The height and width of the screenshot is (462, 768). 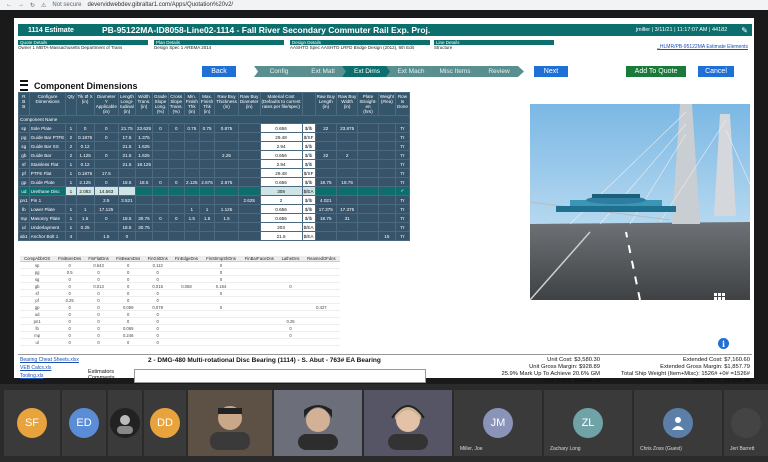 I want to click on table-cell: 0.656, so click(x=281, y=218).